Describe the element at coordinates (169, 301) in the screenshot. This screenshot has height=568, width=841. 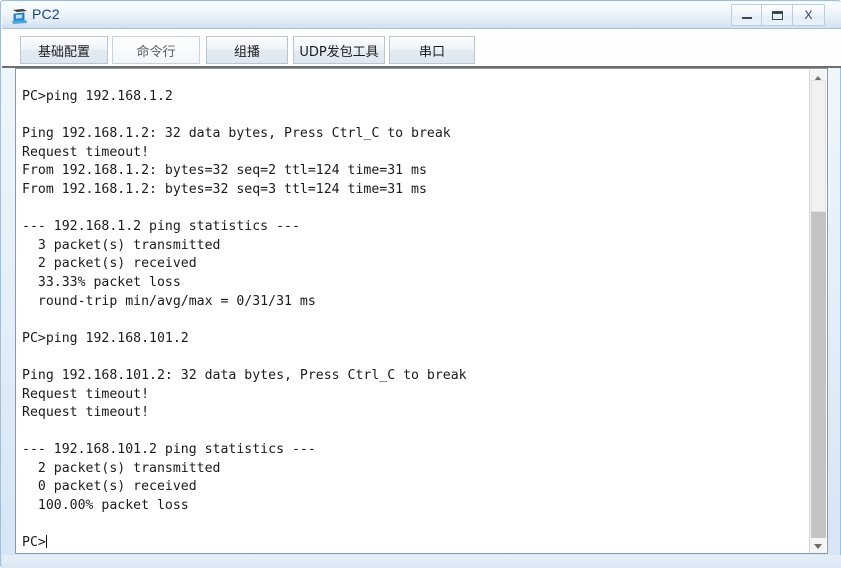
I see `terminal-line: round-trip min/avg/max = 0/31/31 ms` at that location.